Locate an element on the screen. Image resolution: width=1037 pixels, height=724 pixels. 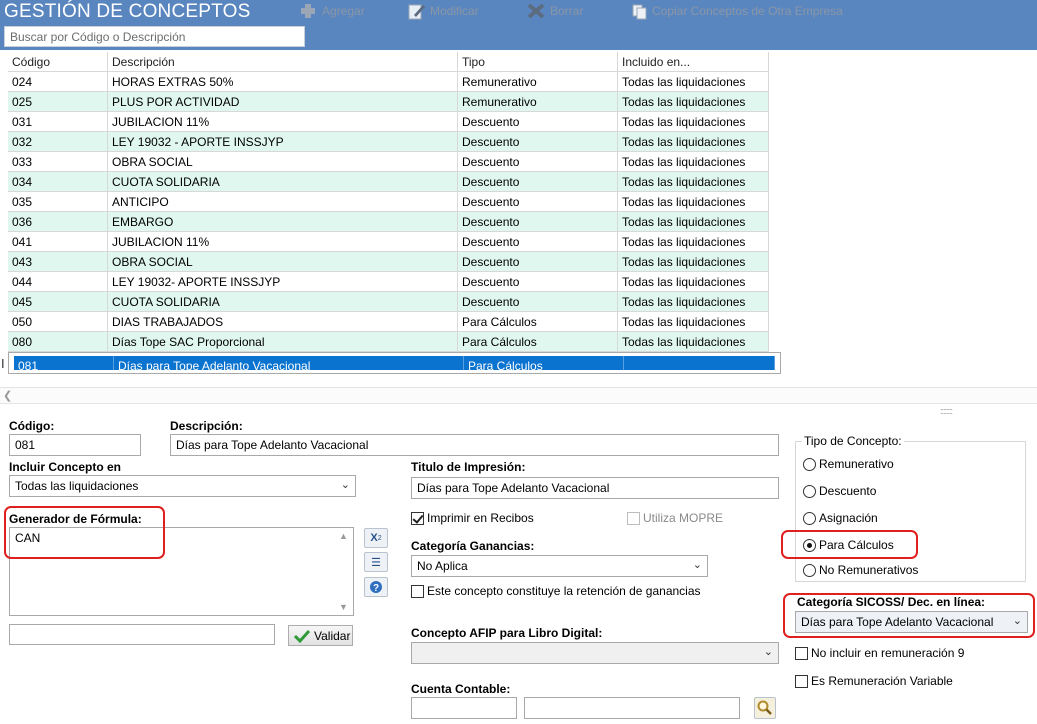
highlight-sicoss is located at coordinates (909, 615).